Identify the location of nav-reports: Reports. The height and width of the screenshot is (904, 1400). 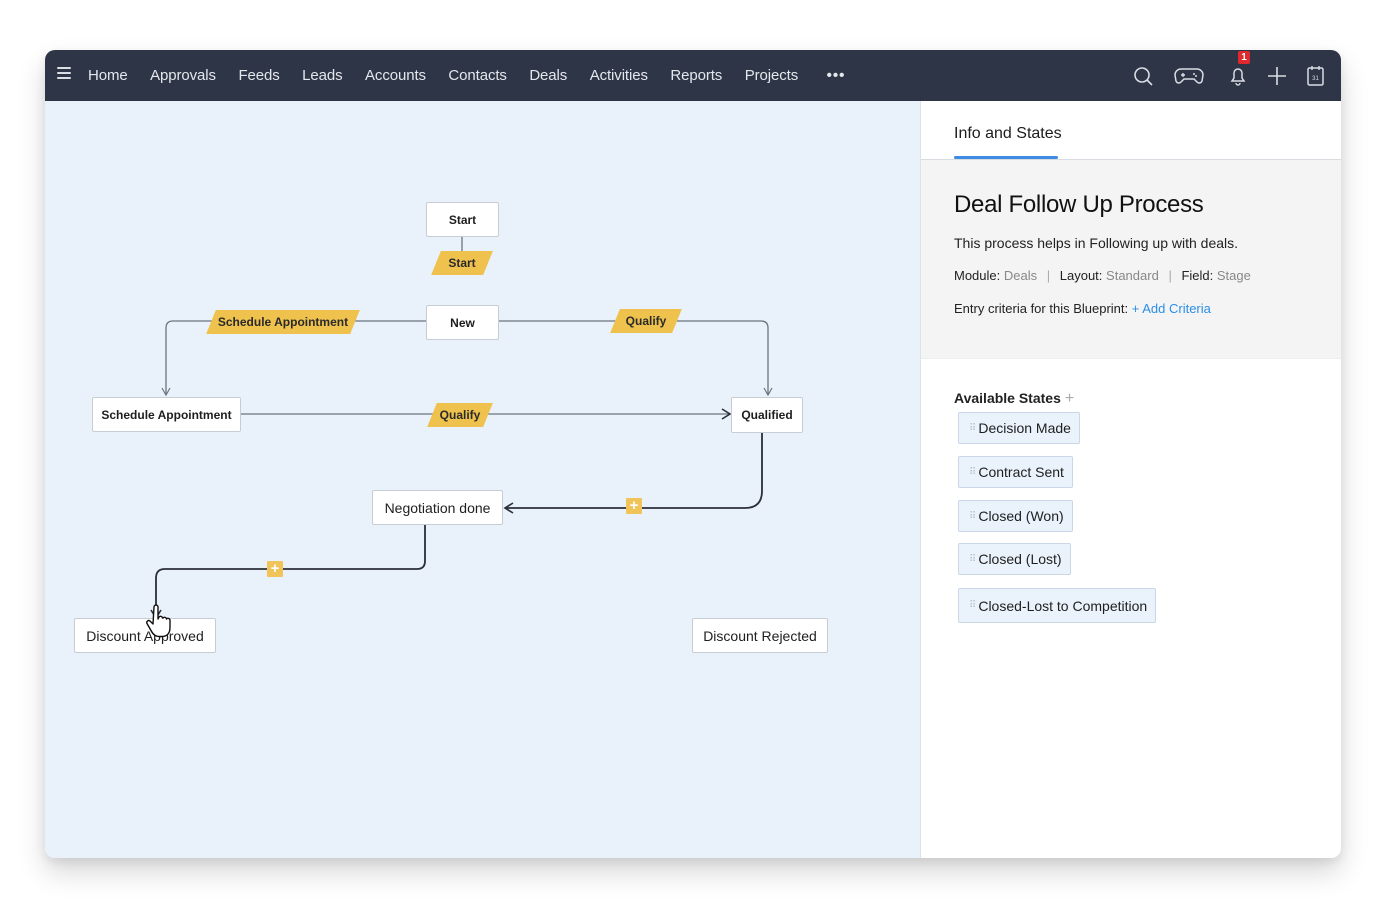
(696, 75).